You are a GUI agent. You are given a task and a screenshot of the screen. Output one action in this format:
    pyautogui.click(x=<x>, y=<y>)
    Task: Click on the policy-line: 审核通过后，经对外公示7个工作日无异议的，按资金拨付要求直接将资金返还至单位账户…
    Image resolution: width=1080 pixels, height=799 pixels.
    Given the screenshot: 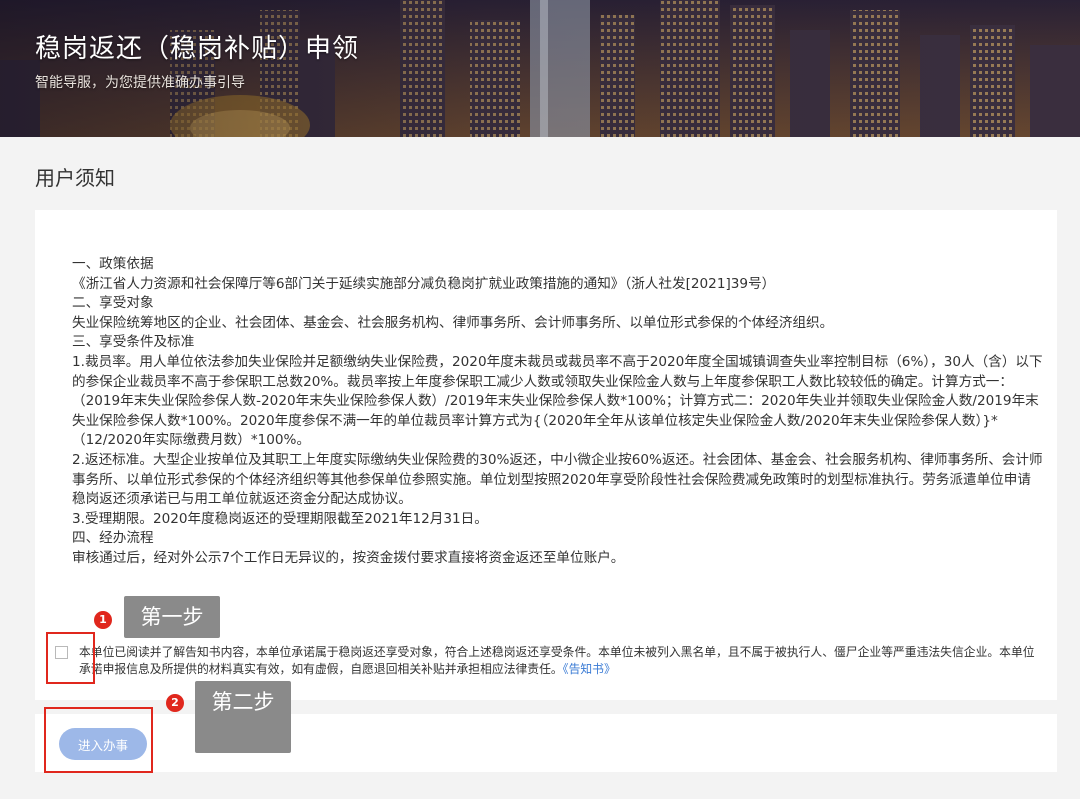 What is the action you would take?
    pyautogui.click(x=348, y=557)
    